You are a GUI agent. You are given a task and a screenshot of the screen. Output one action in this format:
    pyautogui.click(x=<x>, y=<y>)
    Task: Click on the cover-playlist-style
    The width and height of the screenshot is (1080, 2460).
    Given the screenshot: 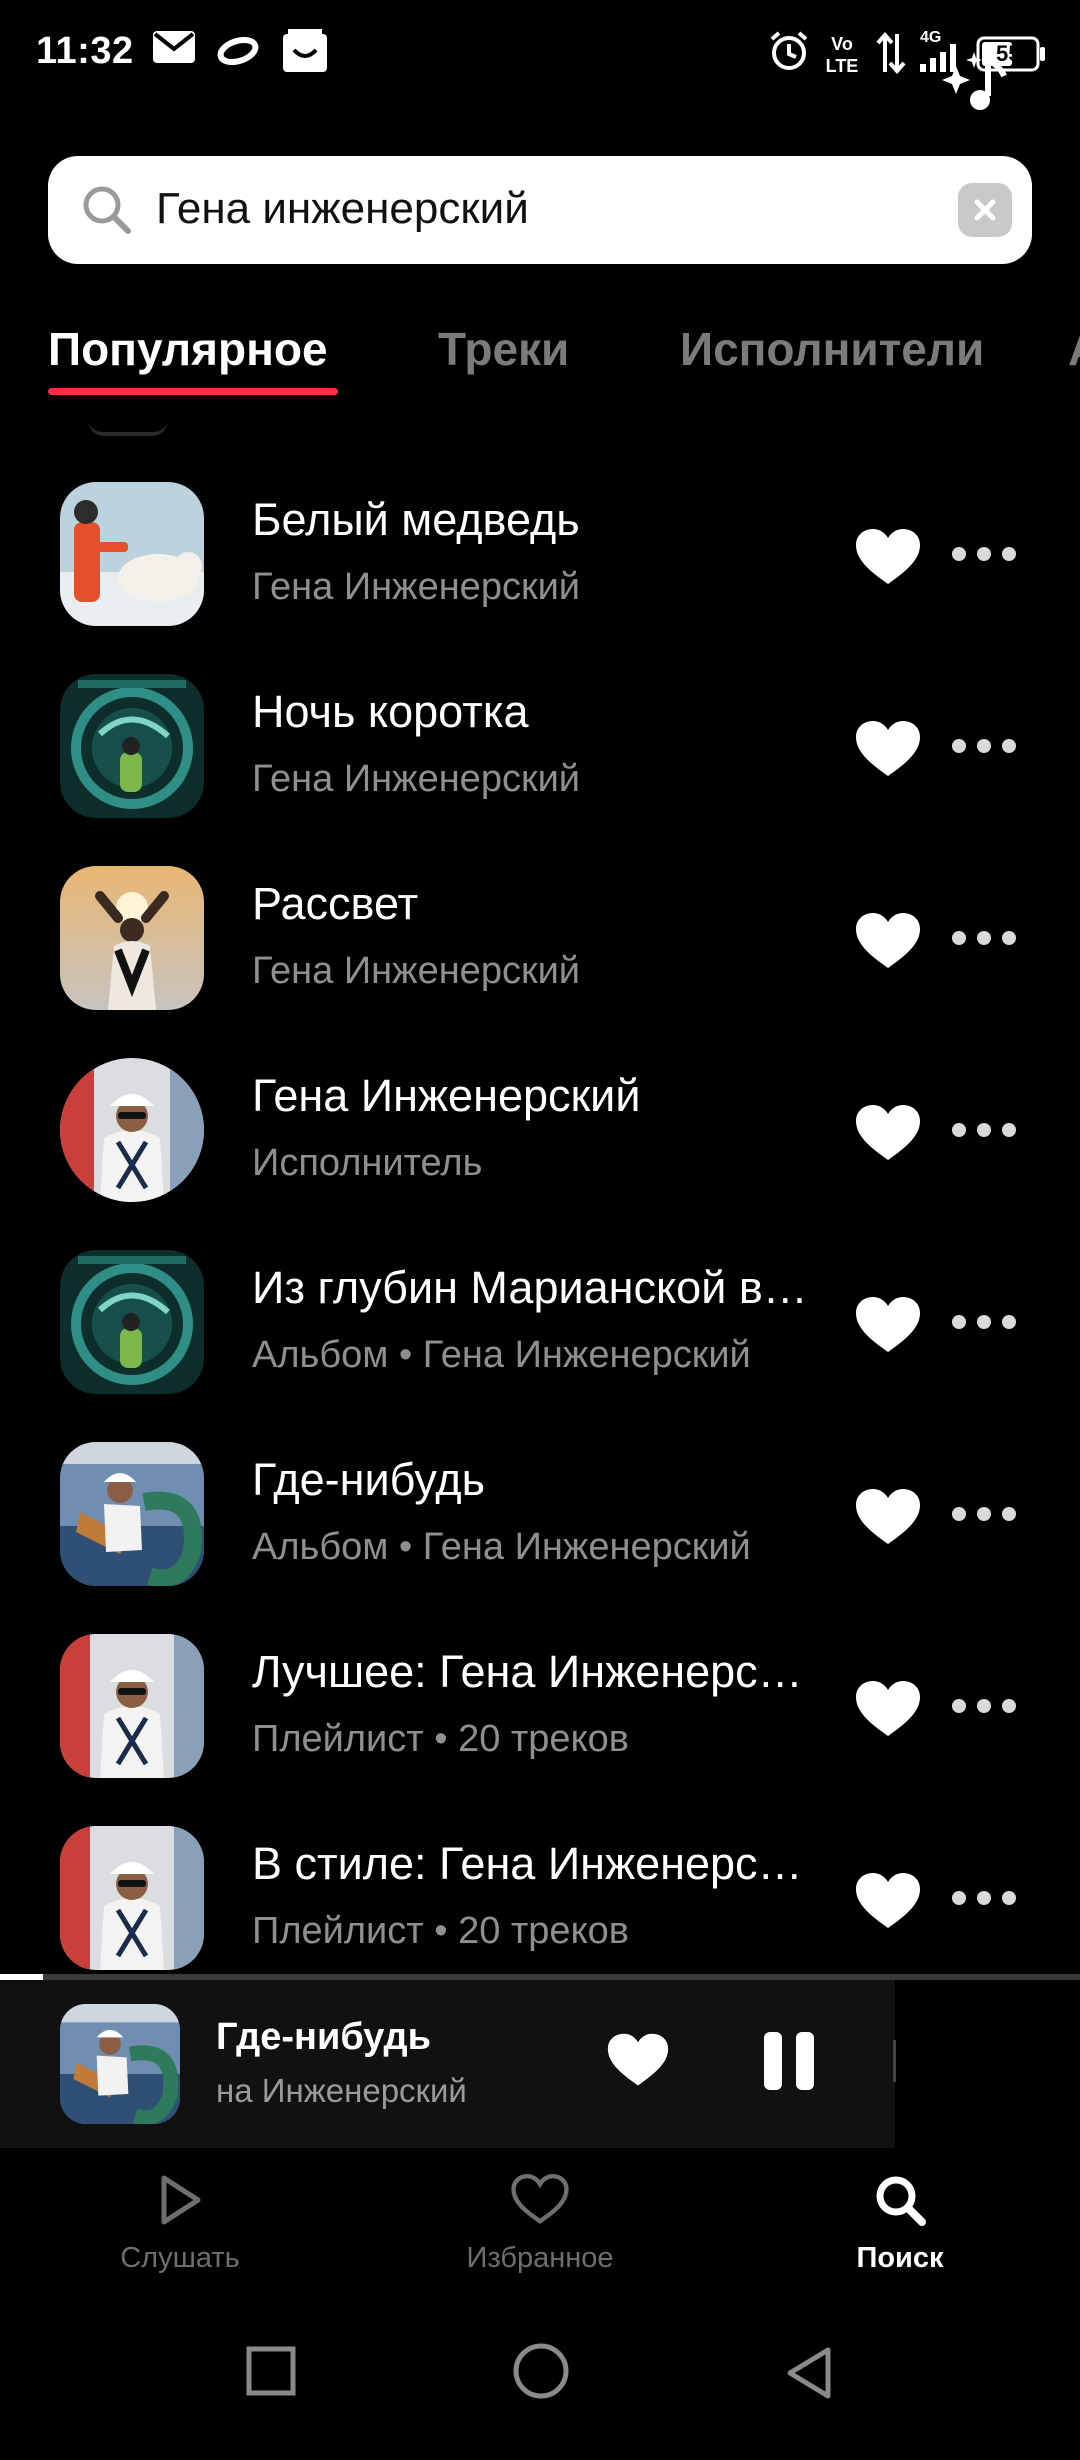 What is the action you would take?
    pyautogui.click(x=132, y=1898)
    